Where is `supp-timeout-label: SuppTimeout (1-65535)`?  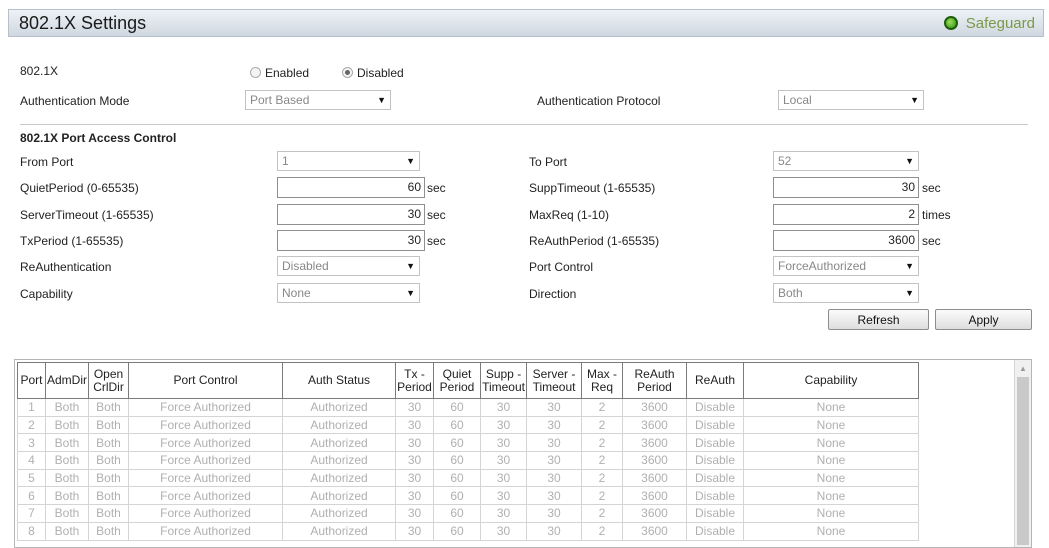
supp-timeout-label: SuppTimeout (1-65535) is located at coordinates (592, 188).